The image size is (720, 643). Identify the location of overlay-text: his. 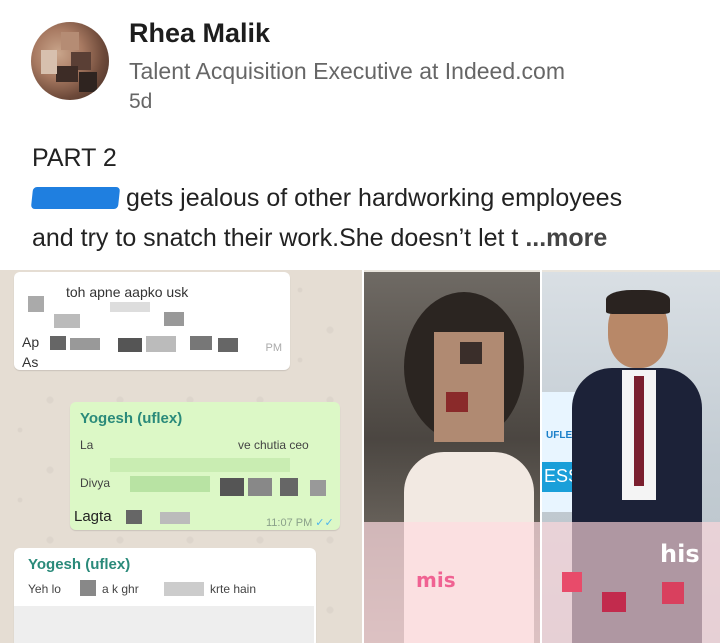
(680, 554).